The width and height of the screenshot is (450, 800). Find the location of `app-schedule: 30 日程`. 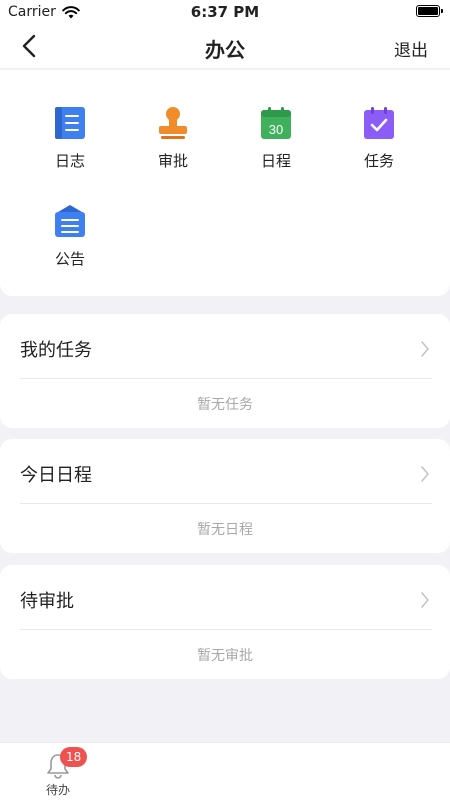

app-schedule: 30 日程 is located at coordinates (276, 138).